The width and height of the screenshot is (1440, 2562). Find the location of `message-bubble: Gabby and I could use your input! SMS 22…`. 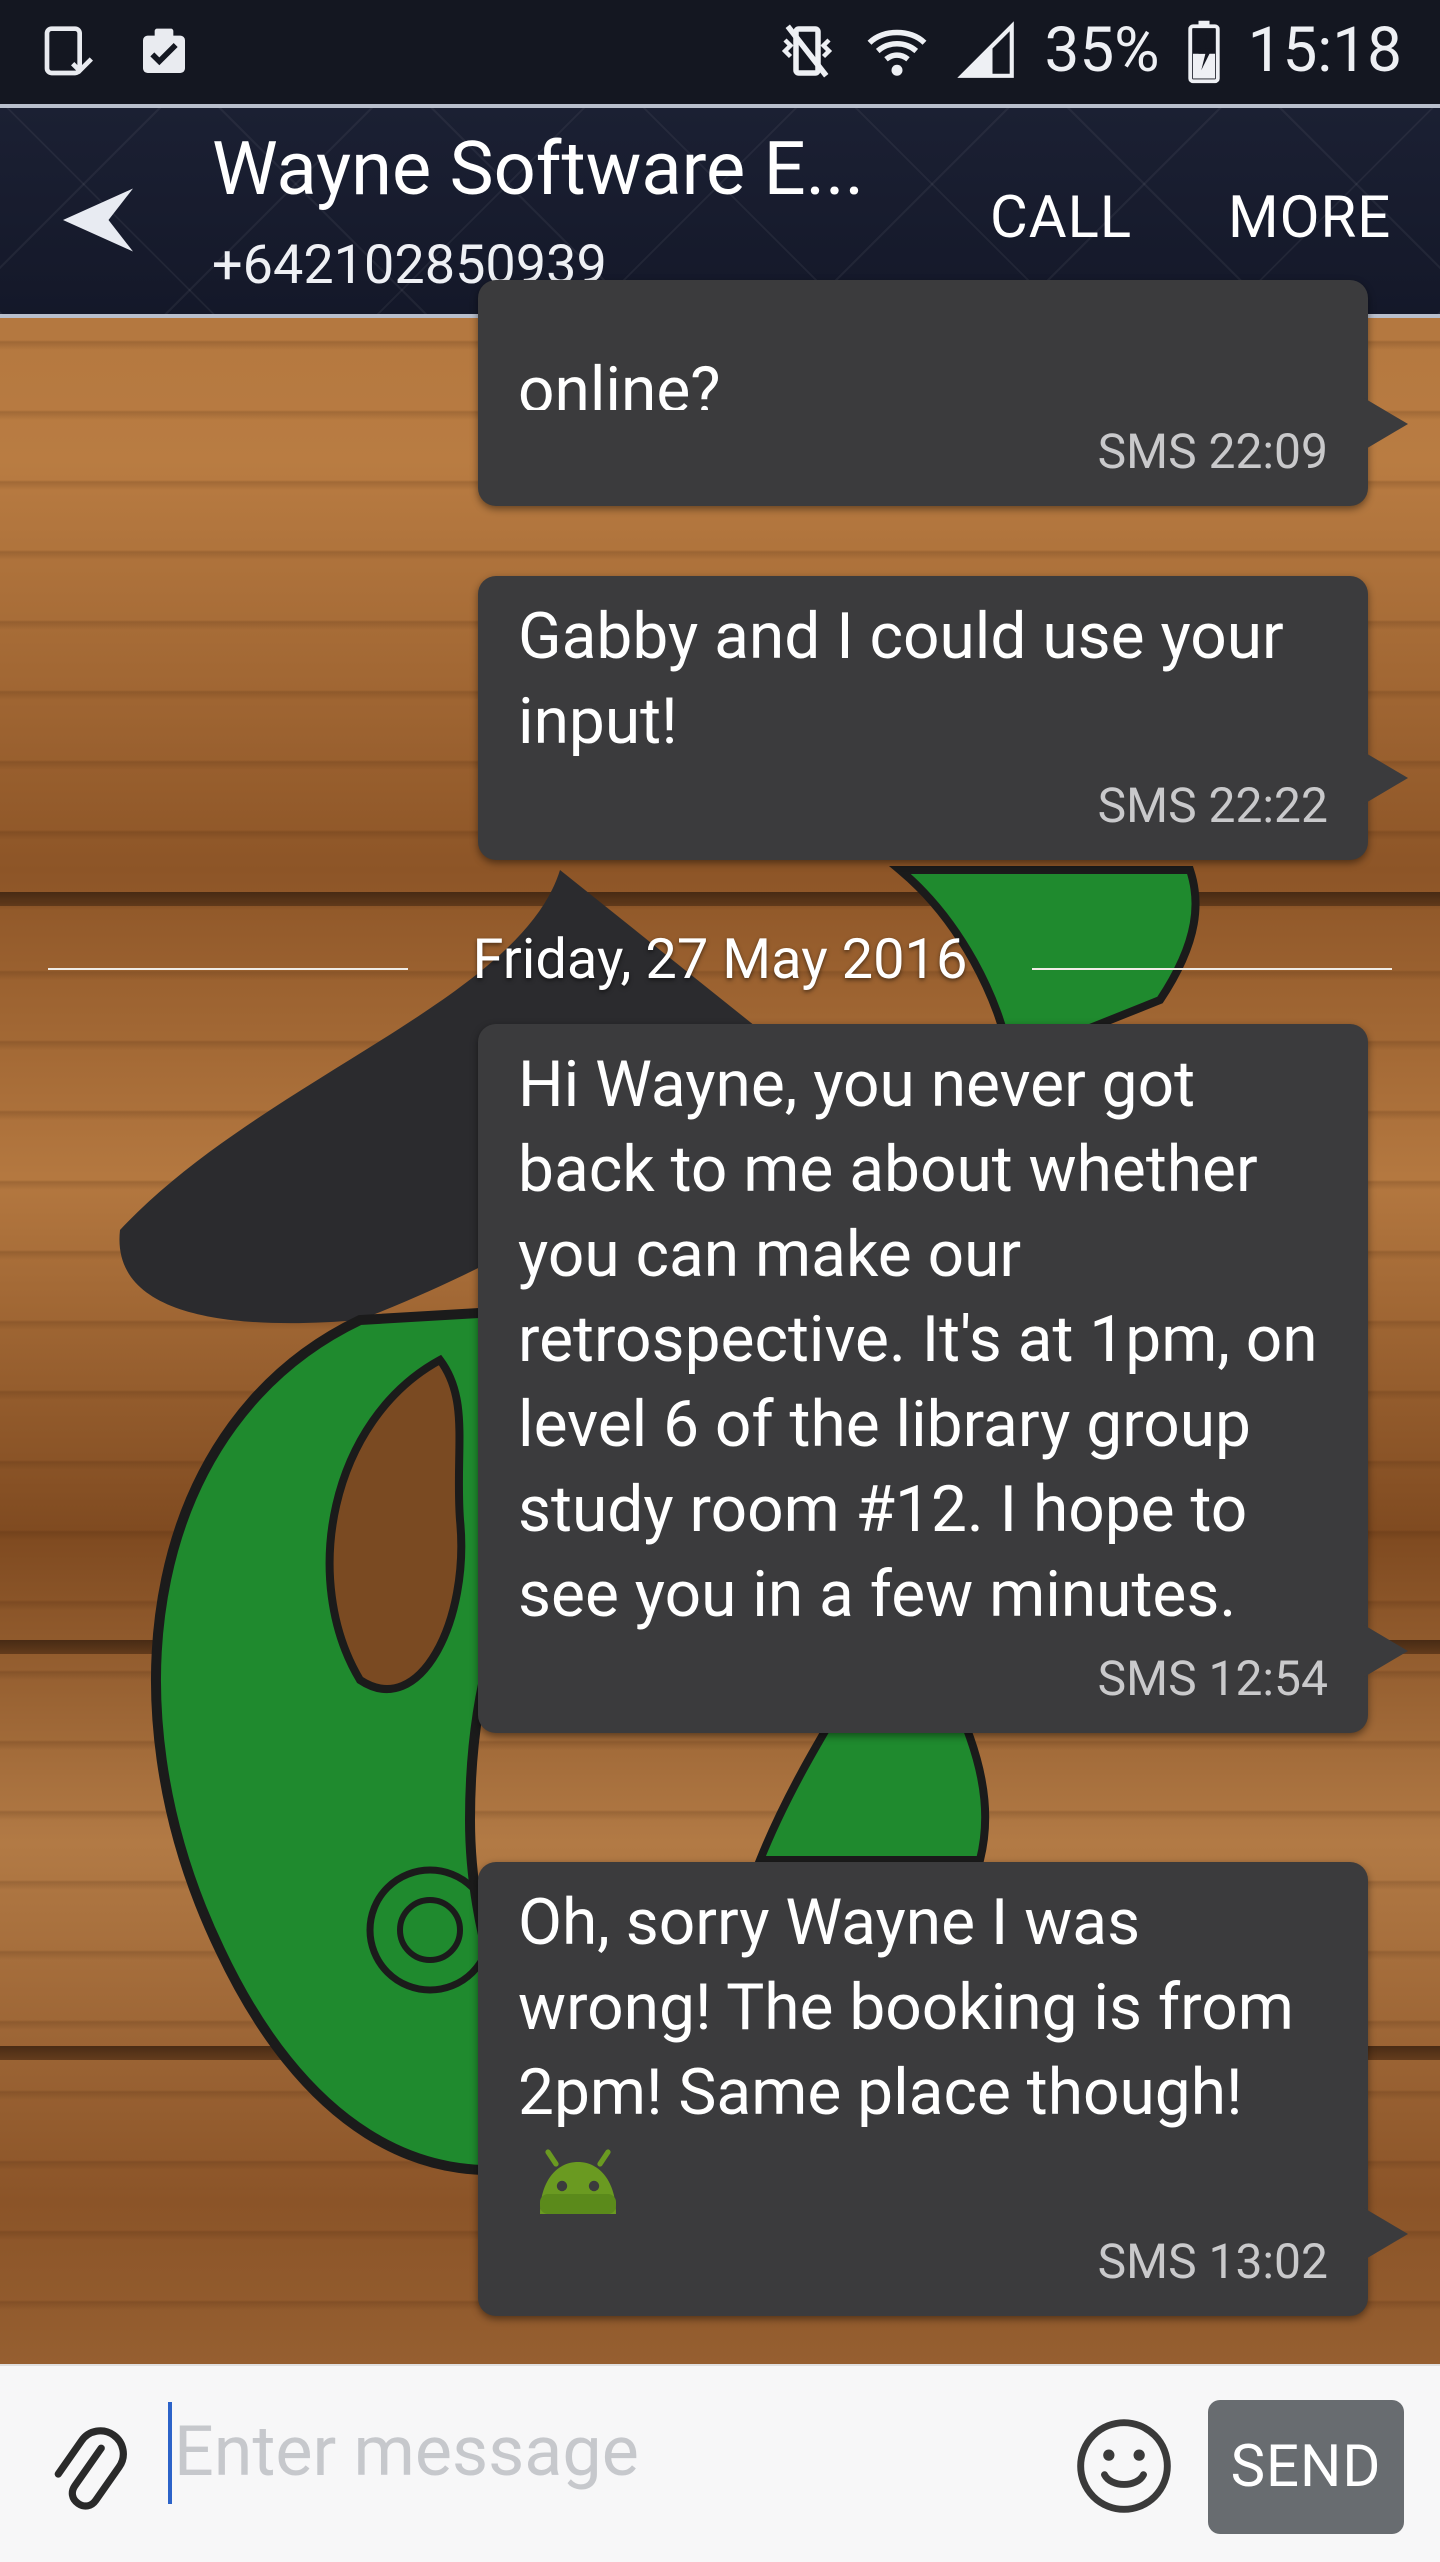

message-bubble: Gabby and I could use your input! SMS 22… is located at coordinates (943, 718).